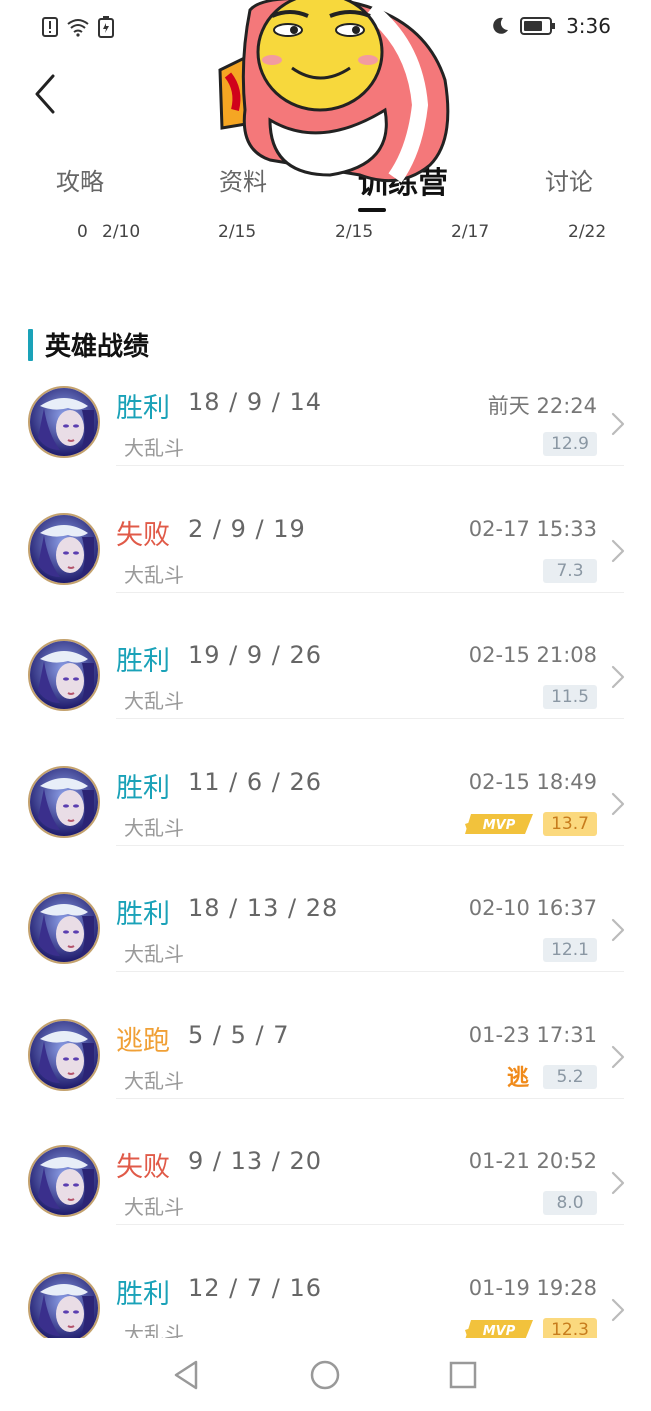 The image size is (651, 1411). What do you see at coordinates (325, 237) in the screenshot?
I see `chart-date-axis: 0 2/10 2/15 2/15 2/17 2/22` at bounding box center [325, 237].